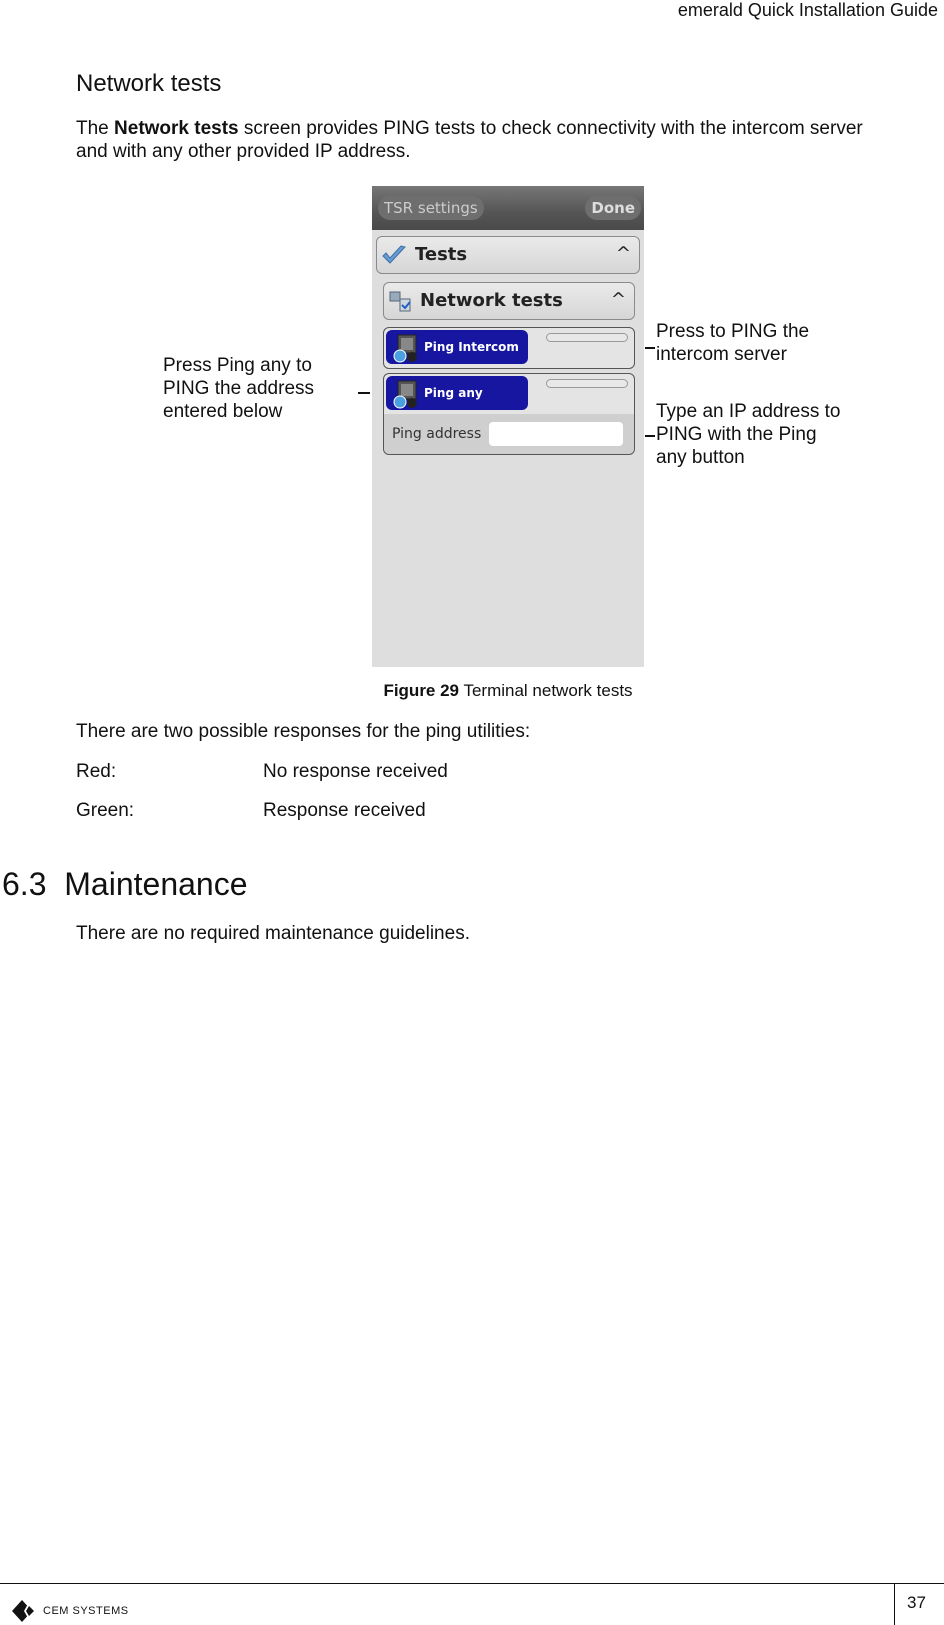  What do you see at coordinates (700, 457) in the screenshot?
I see `annotation-line: any button` at bounding box center [700, 457].